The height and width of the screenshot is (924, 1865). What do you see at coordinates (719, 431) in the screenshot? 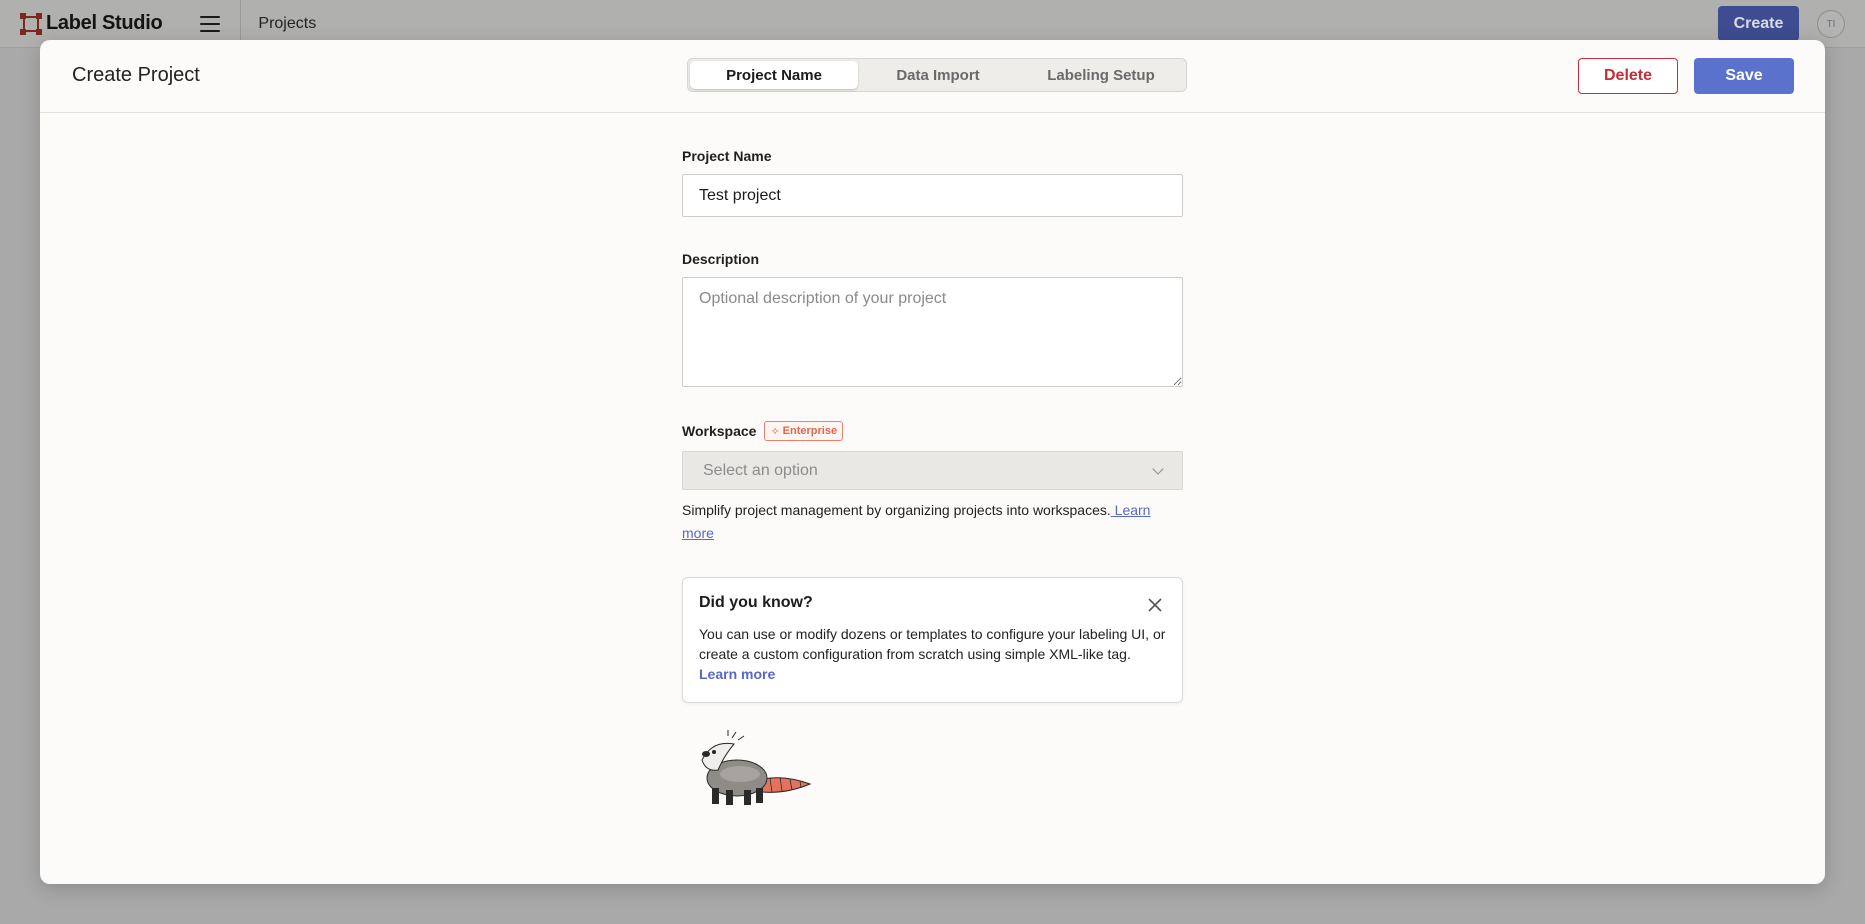
I see `workspace-label: Workspace` at bounding box center [719, 431].